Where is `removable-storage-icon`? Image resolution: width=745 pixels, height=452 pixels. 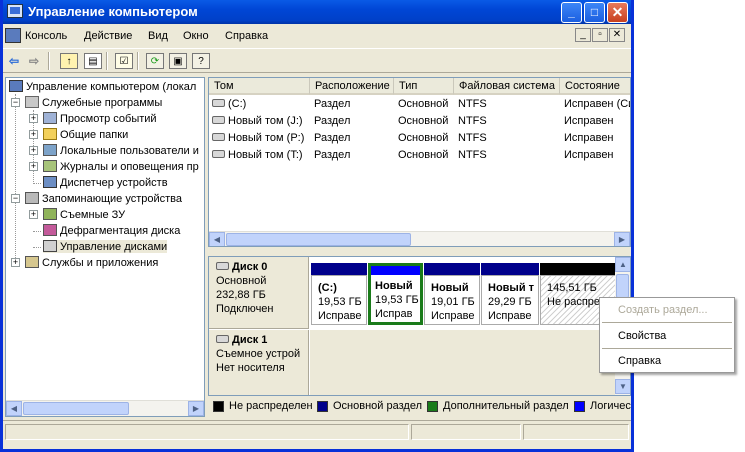
removable-storage-icon is located at coordinates (50, 214).